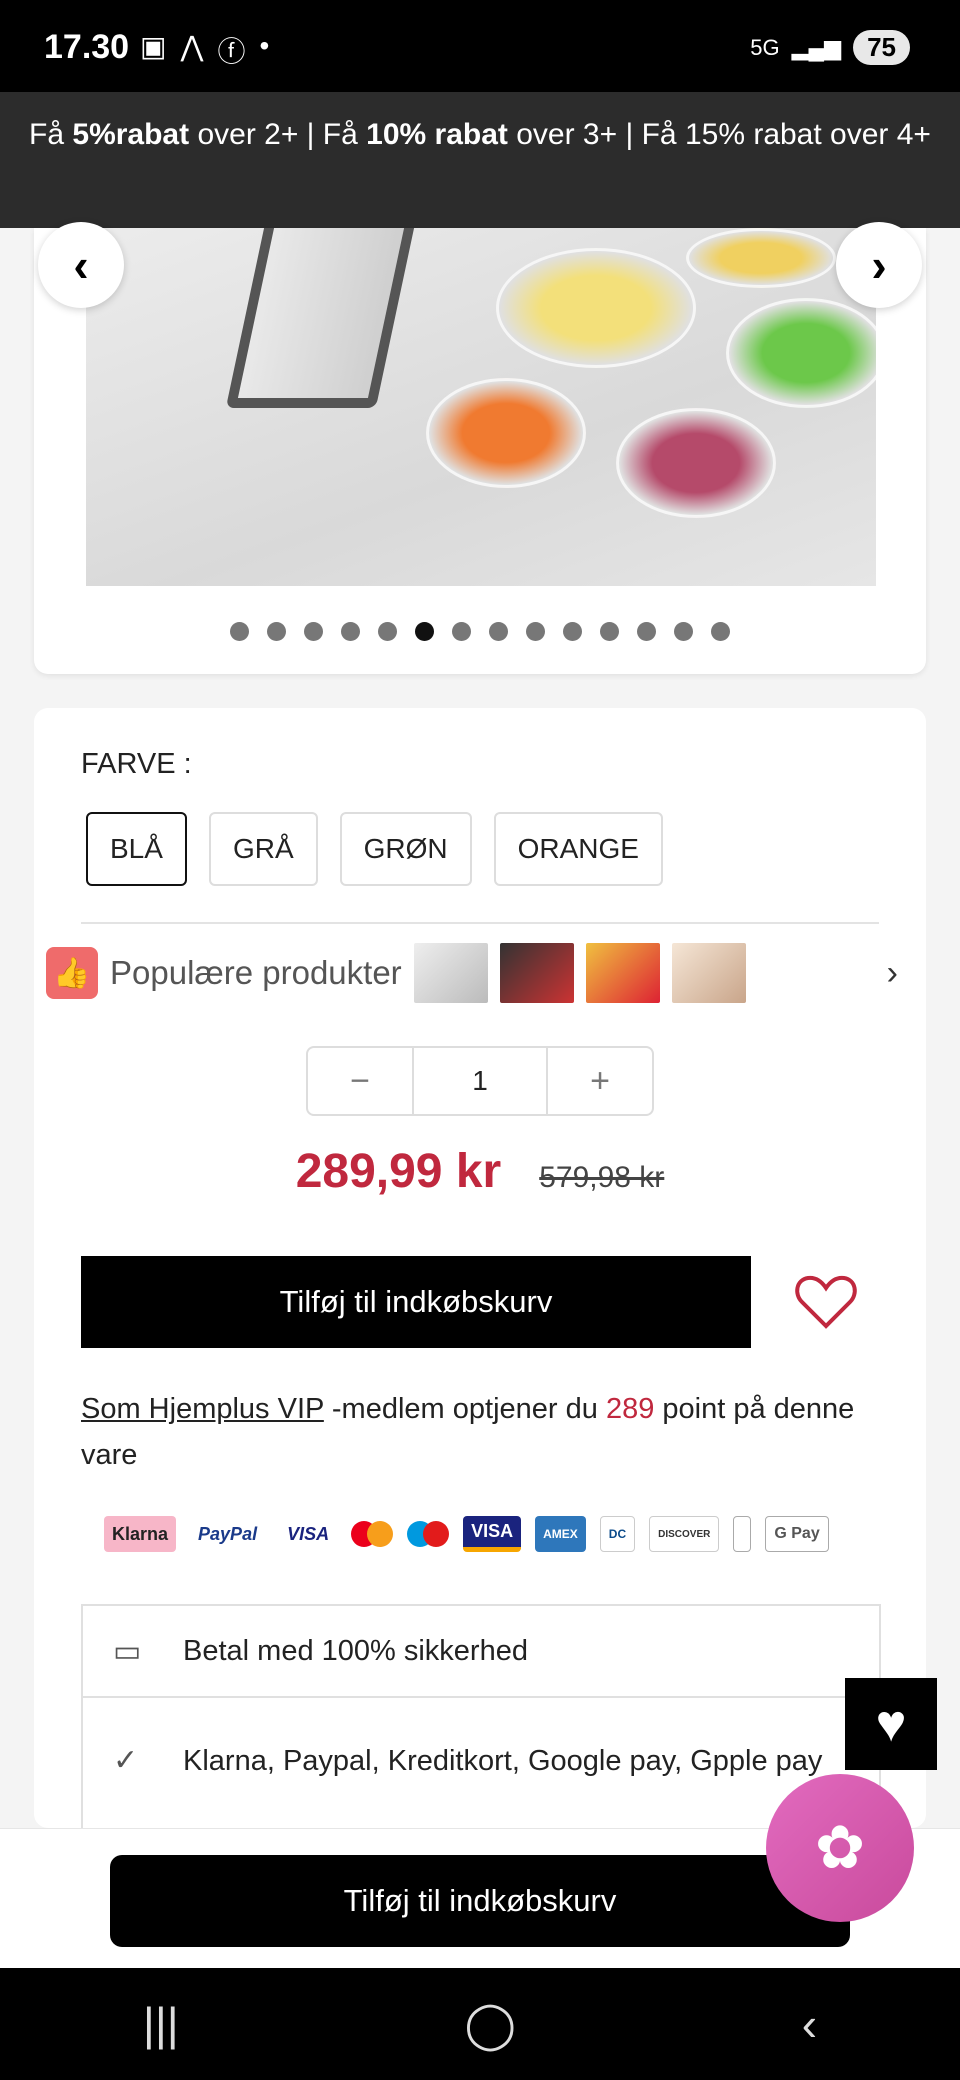  Describe the element at coordinates (131, 134) in the screenshot. I see `promo-bold-1: 5%rabat` at that location.